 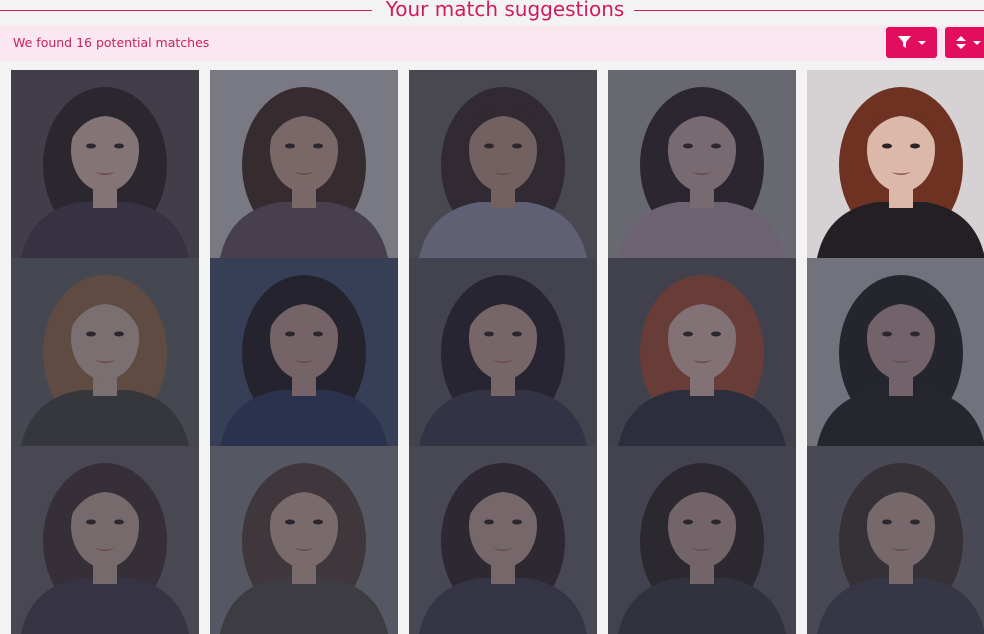 I want to click on results-summary: We found 16 potential matches, so click(x=111, y=42).